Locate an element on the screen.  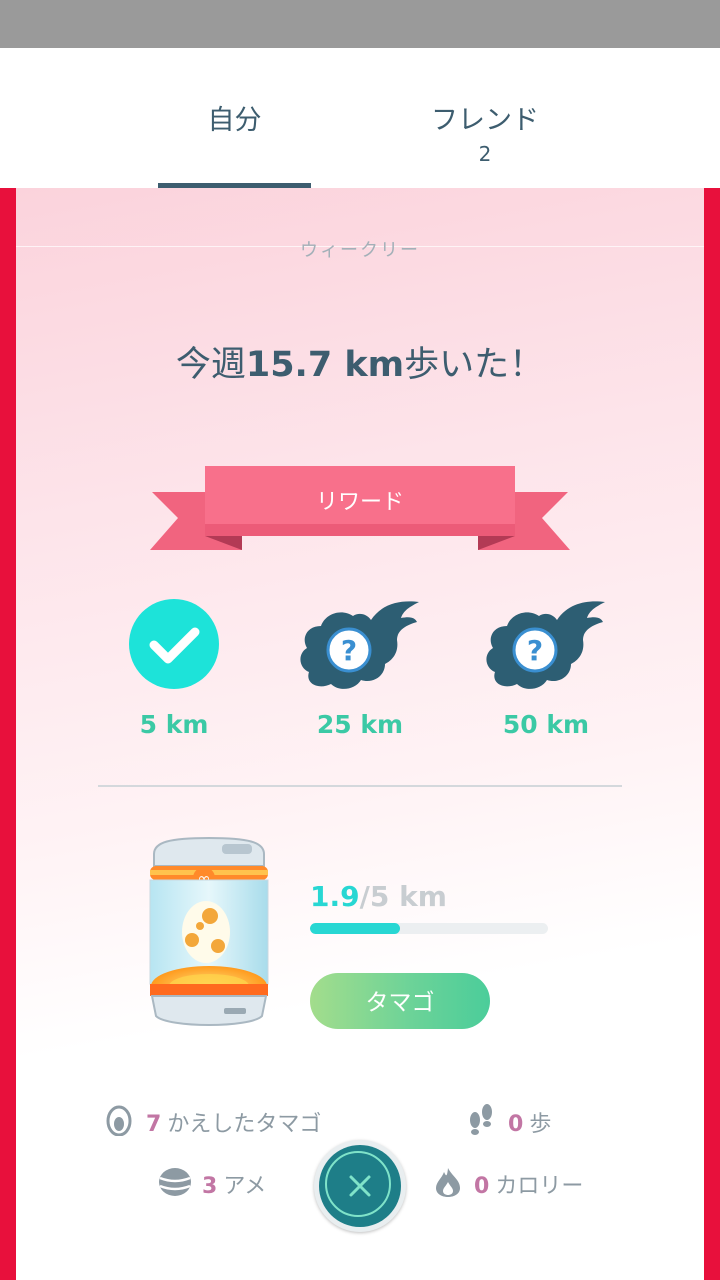
reward-5km: 5 km is located at coordinates (174, 668).